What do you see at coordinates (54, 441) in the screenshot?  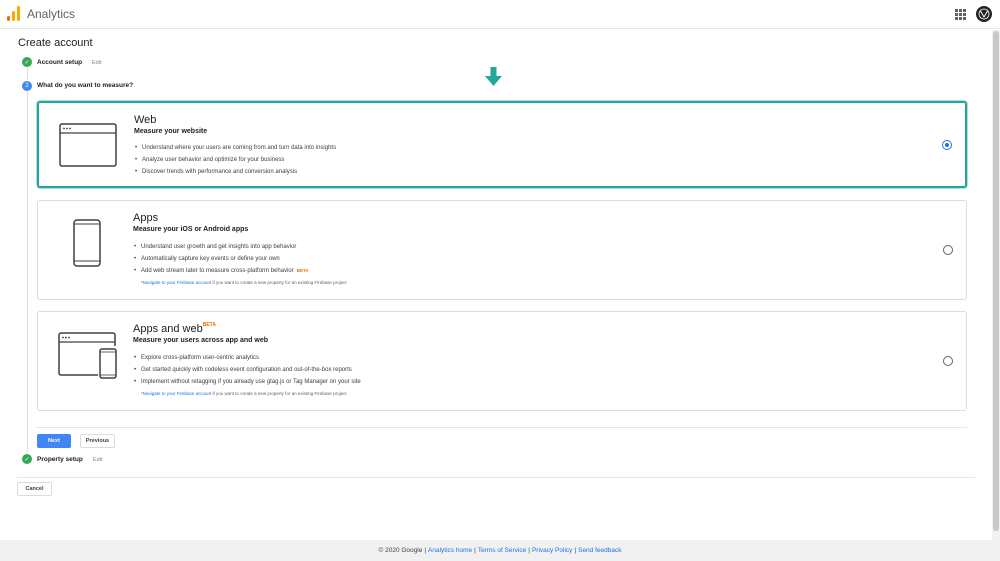 I see `next-button: Next` at bounding box center [54, 441].